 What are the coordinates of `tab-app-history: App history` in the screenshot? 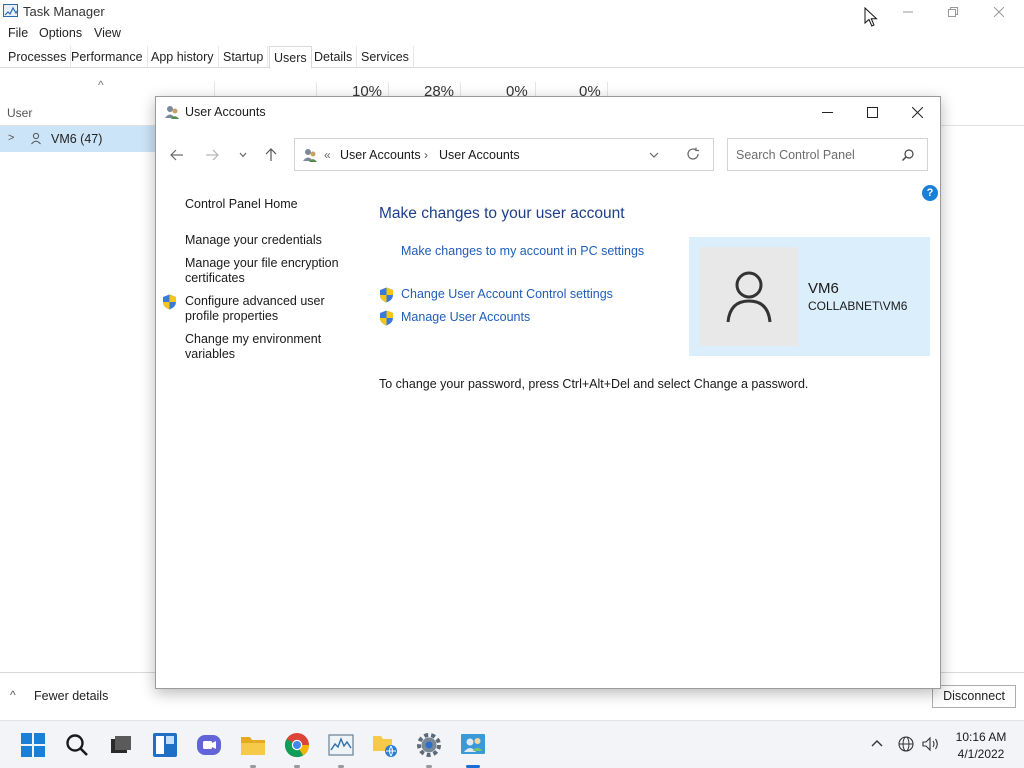 It's located at (183, 57).